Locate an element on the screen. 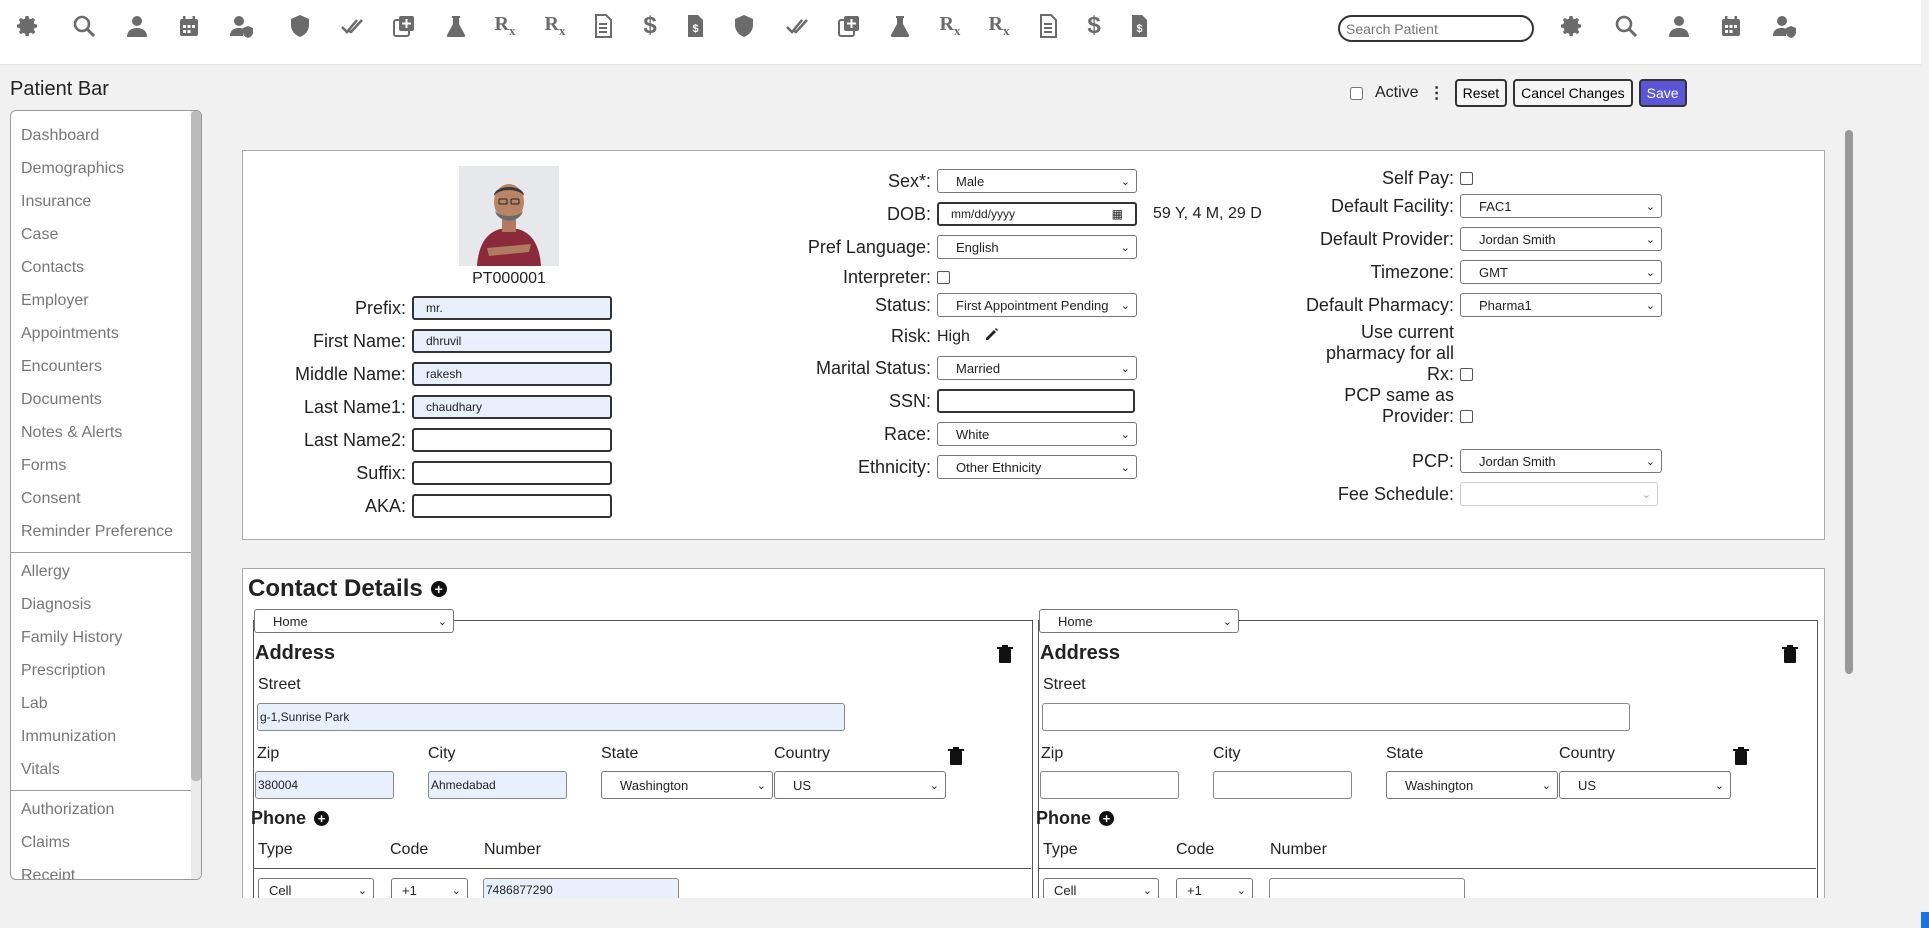 Image resolution: width=1929 pixels, height=928 pixels. pencil-icon is located at coordinates (992, 336).